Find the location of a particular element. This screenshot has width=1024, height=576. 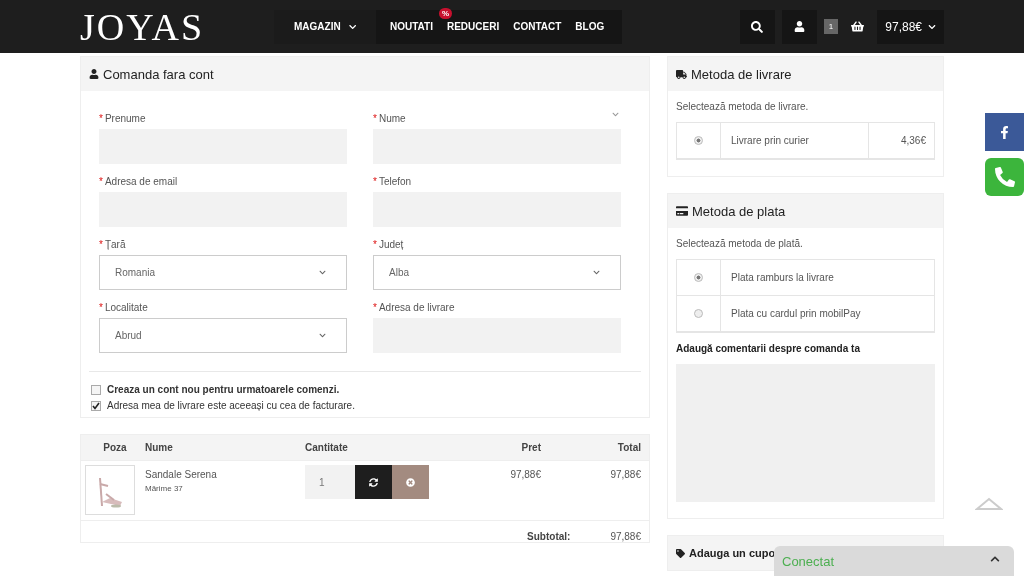

checkbox-label: Adresa mea de livrare este aceeași cu cea de facturare. is located at coordinates (231, 405).